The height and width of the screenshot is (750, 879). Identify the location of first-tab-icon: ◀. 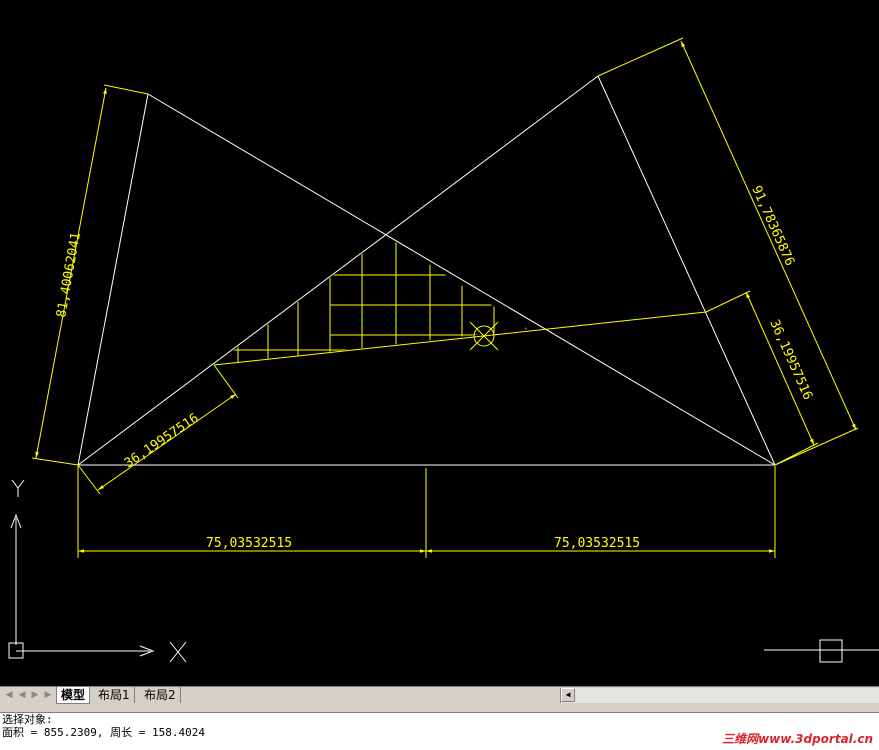
(9, 695).